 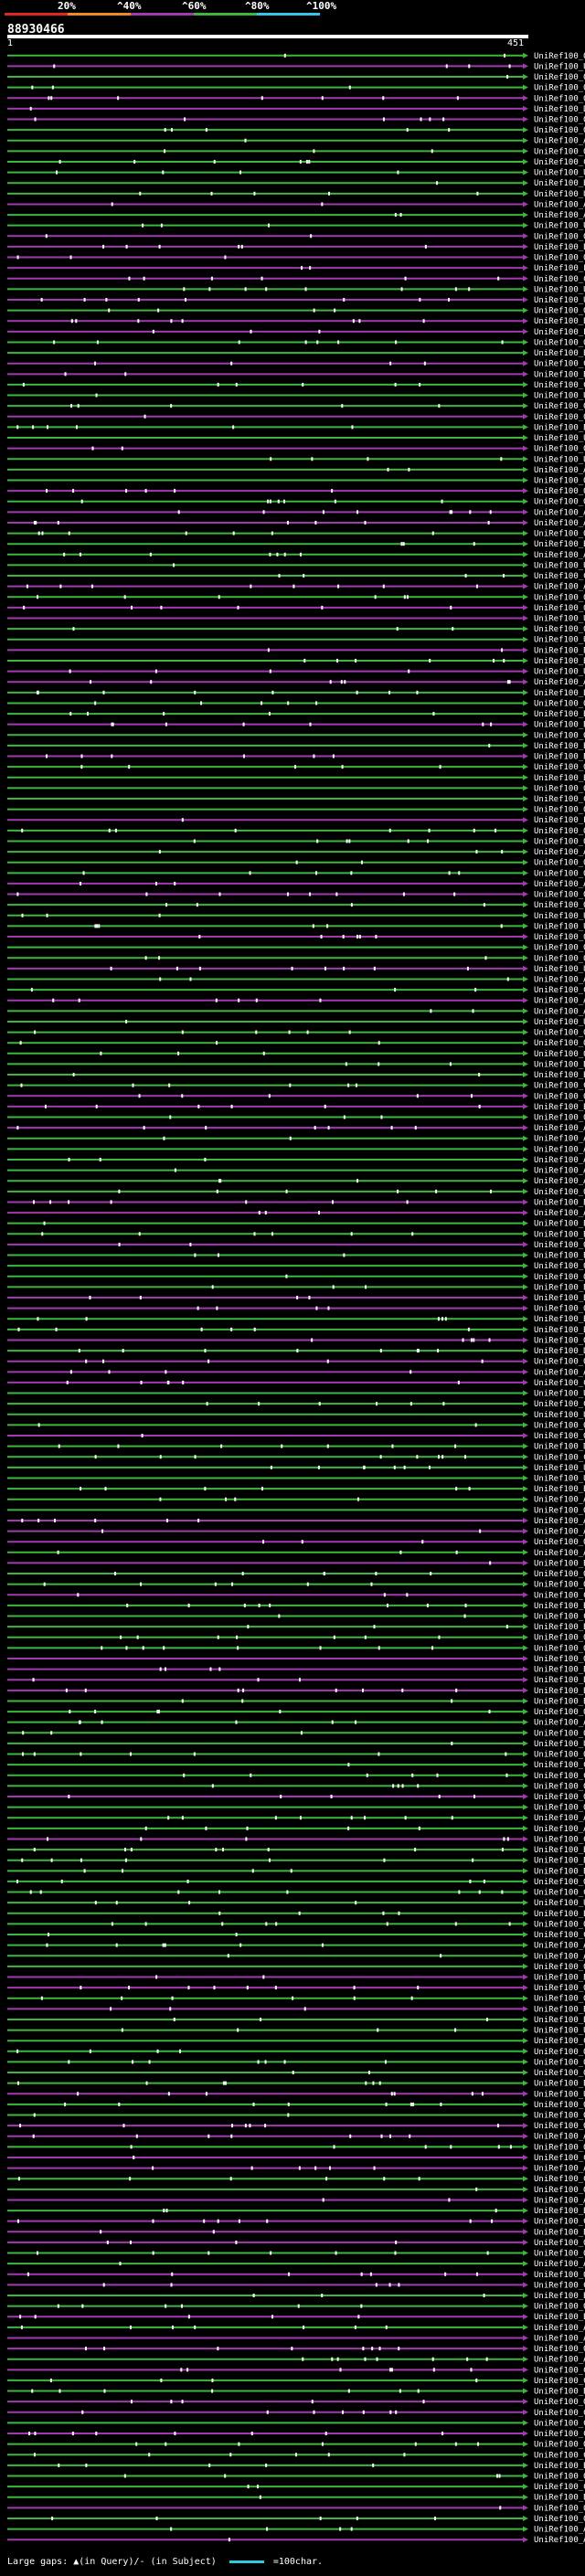 I want to click on hit-id-link: UniRef100_Q1ZXR3, so click(x=560, y=534).